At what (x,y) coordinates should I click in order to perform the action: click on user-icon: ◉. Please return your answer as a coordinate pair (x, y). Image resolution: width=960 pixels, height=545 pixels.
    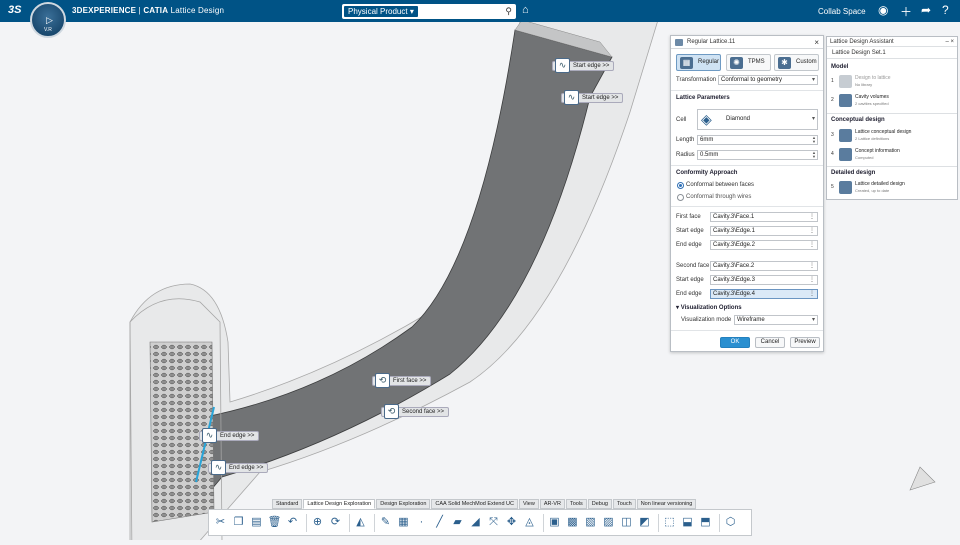
    Looking at the image, I should click on (883, 10).